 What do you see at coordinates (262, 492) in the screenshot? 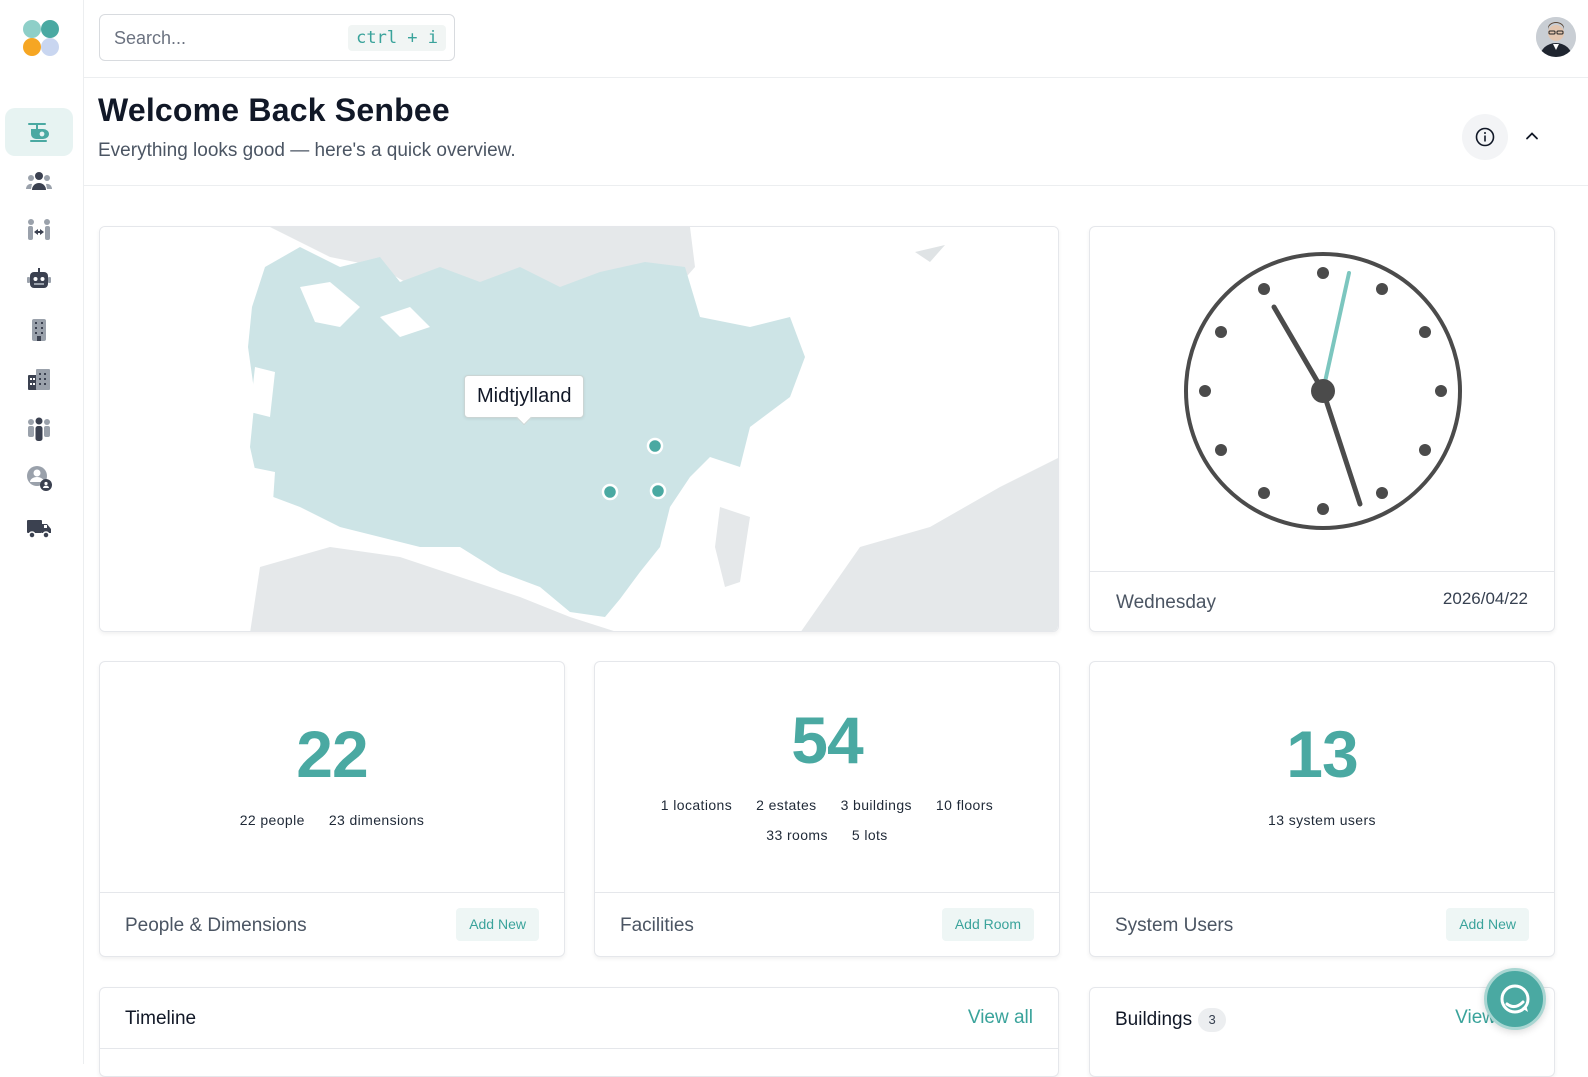
I see `fjord` at bounding box center [262, 492].